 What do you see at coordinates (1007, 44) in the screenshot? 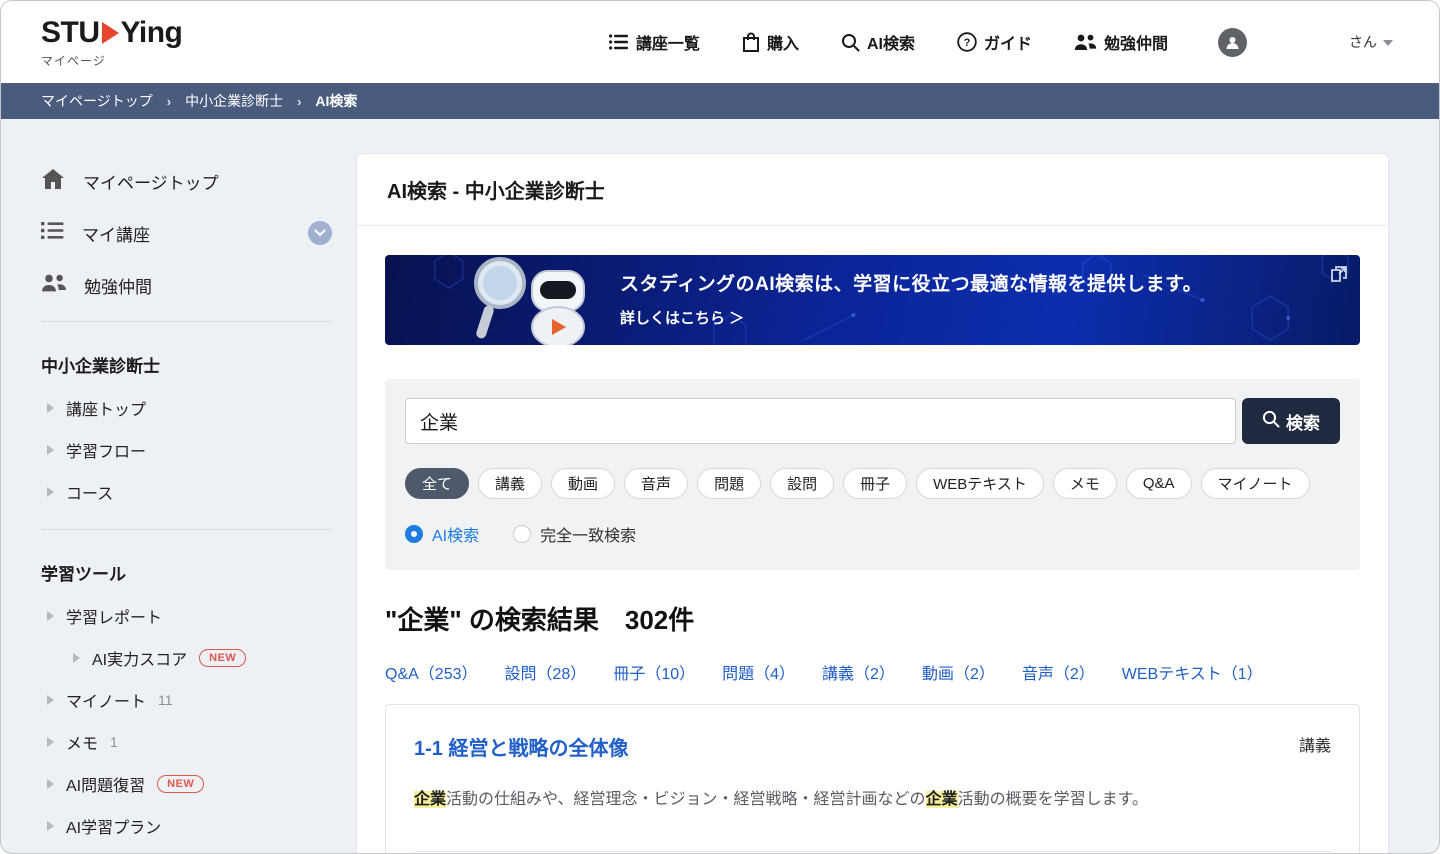
I see `nav-label: ガイド` at bounding box center [1007, 44].